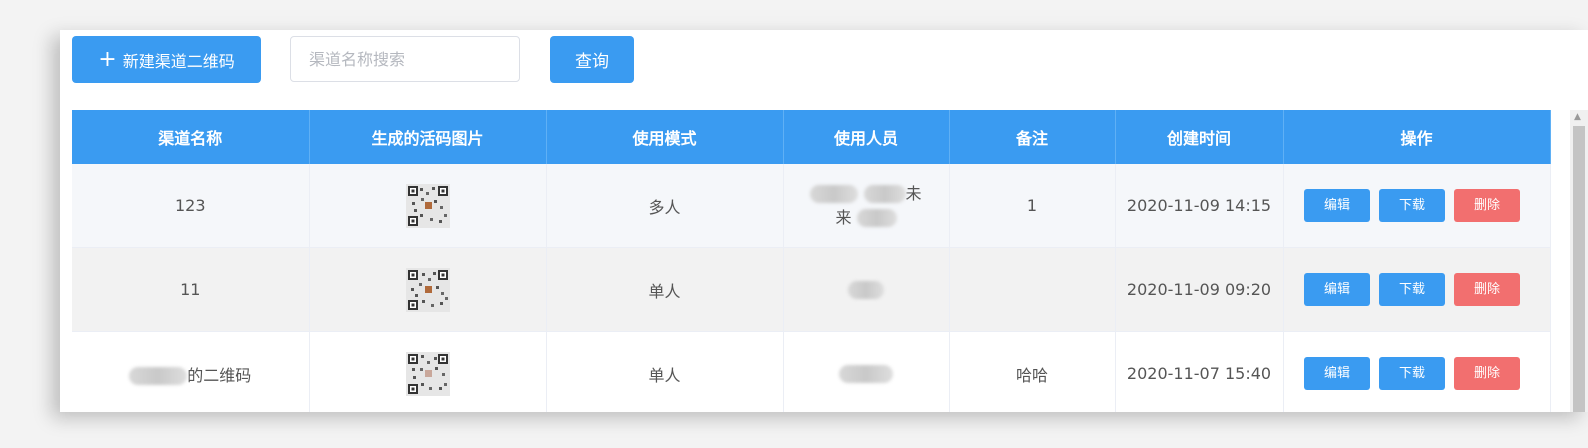 The height and width of the screenshot is (448, 1588). Describe the element at coordinates (158, 376) in the screenshot. I see `redacted-name` at that location.